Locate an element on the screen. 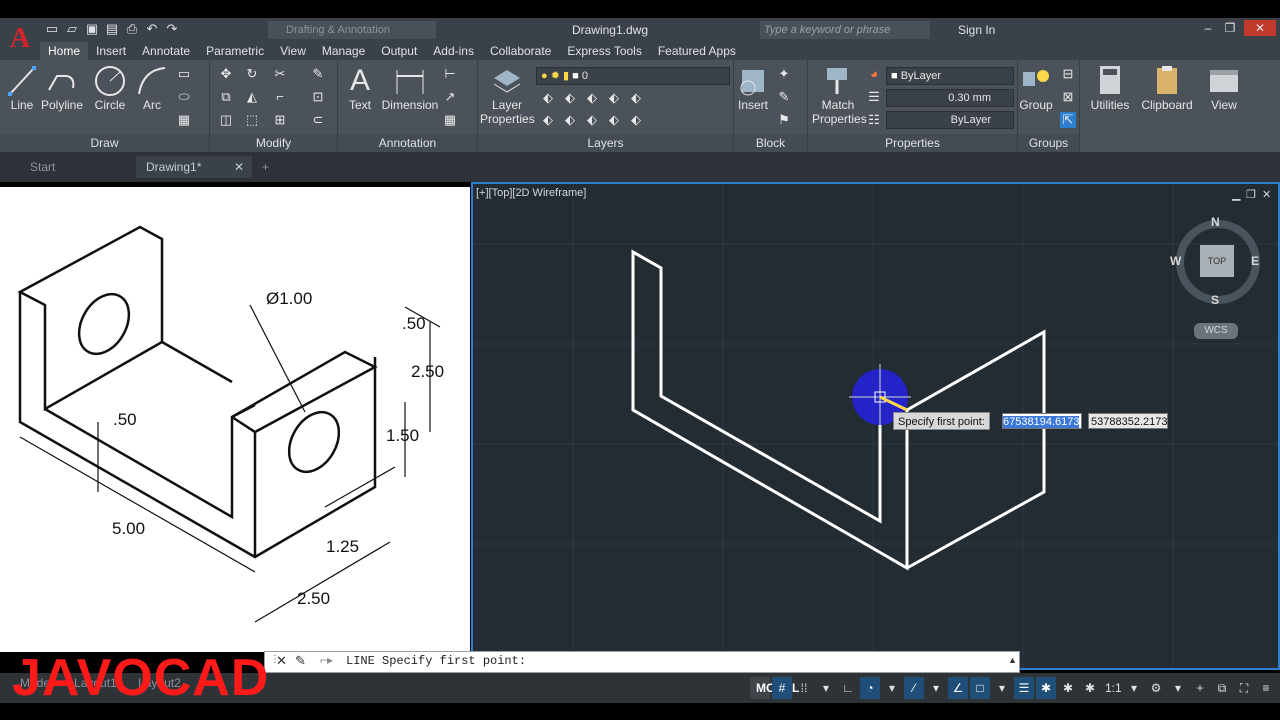 Image resolution: width=1280 pixels, height=720 pixels. groups-panel-title: Groups is located at coordinates (1048, 143).